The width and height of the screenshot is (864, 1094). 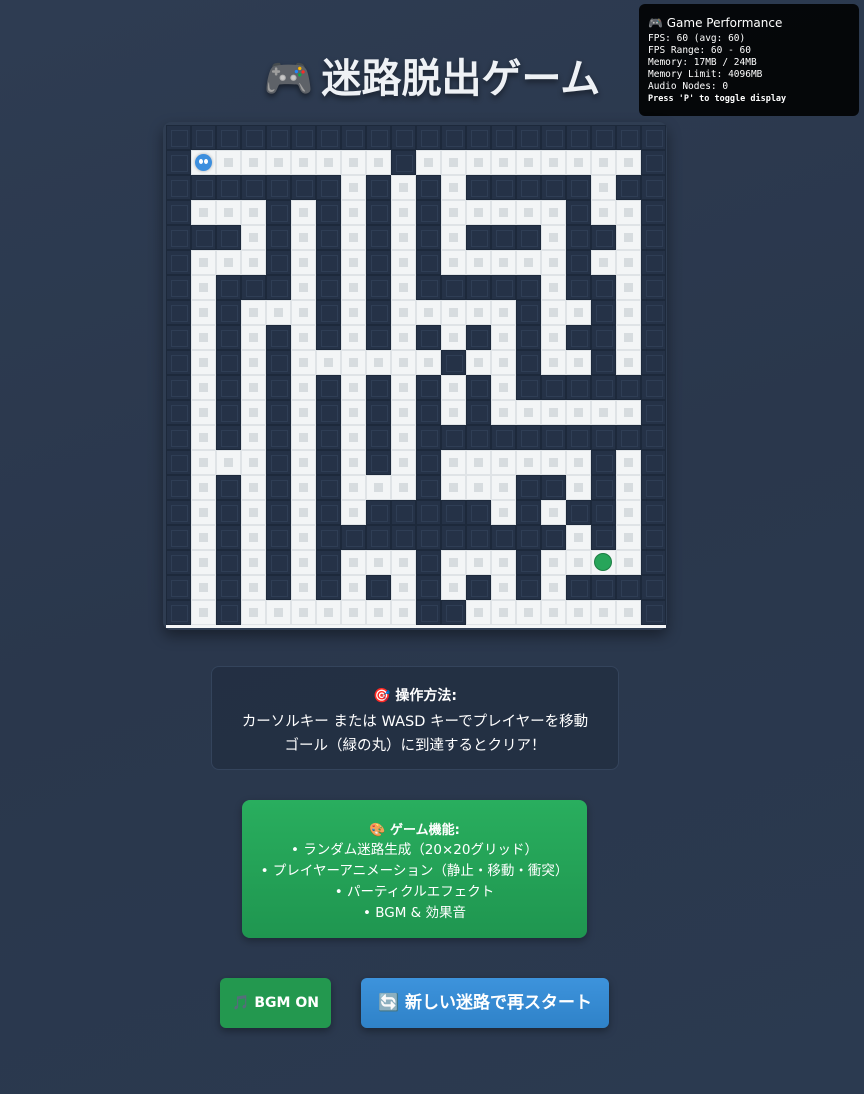 I want to click on performance-heading: 🎮 Game Performance, so click(x=715, y=23).